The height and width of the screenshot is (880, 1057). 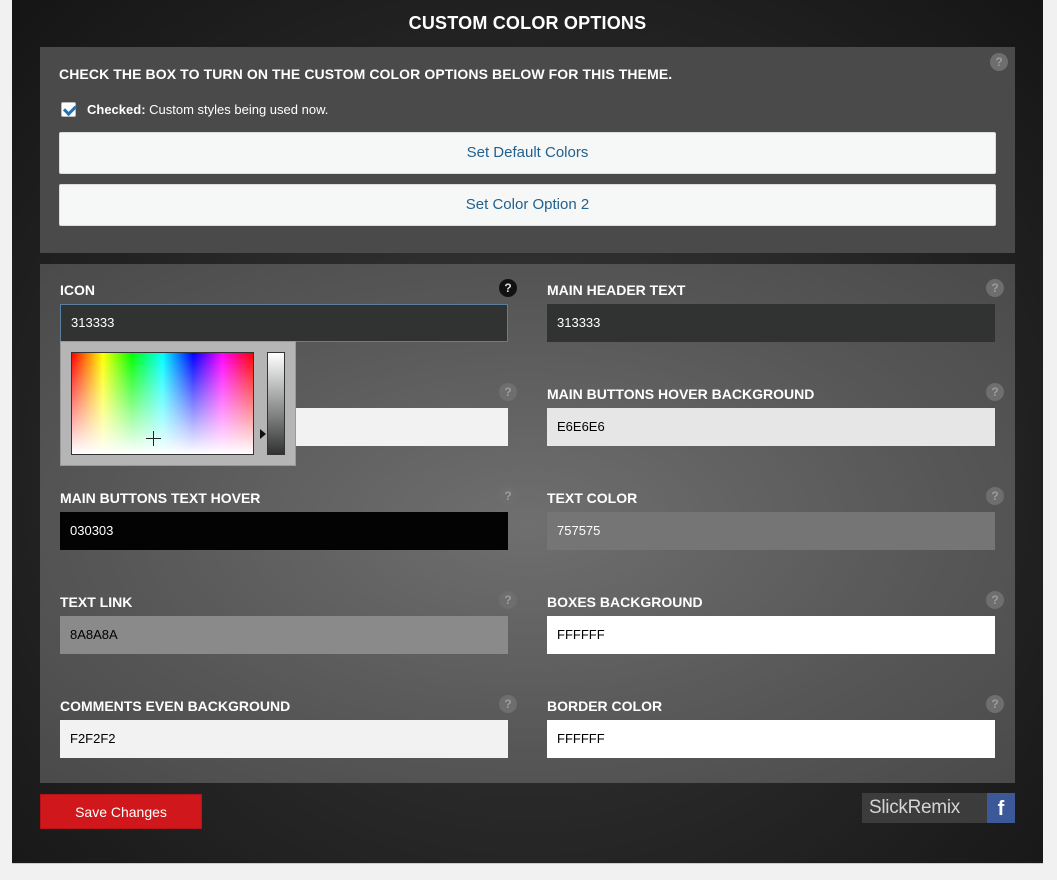 What do you see at coordinates (160, 498) in the screenshot?
I see `main-buttons-text-hover-label: MAIN BUTTONS TEXT HOVER` at bounding box center [160, 498].